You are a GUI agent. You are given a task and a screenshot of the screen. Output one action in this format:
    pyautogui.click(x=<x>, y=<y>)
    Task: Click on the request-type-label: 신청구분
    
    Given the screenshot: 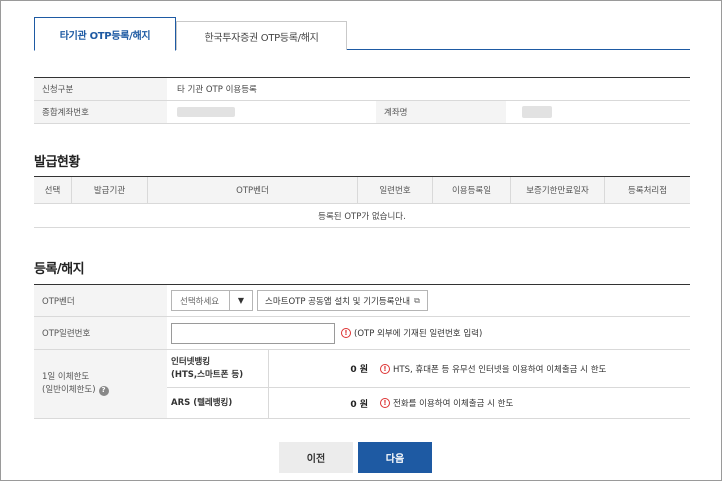 What is the action you would take?
    pyautogui.click(x=100, y=89)
    